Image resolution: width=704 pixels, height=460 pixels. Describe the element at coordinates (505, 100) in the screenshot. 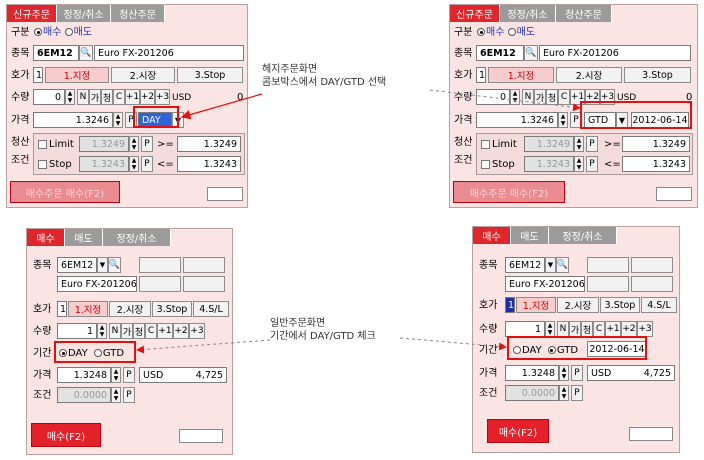

I see `connector-hedge-right` at that location.